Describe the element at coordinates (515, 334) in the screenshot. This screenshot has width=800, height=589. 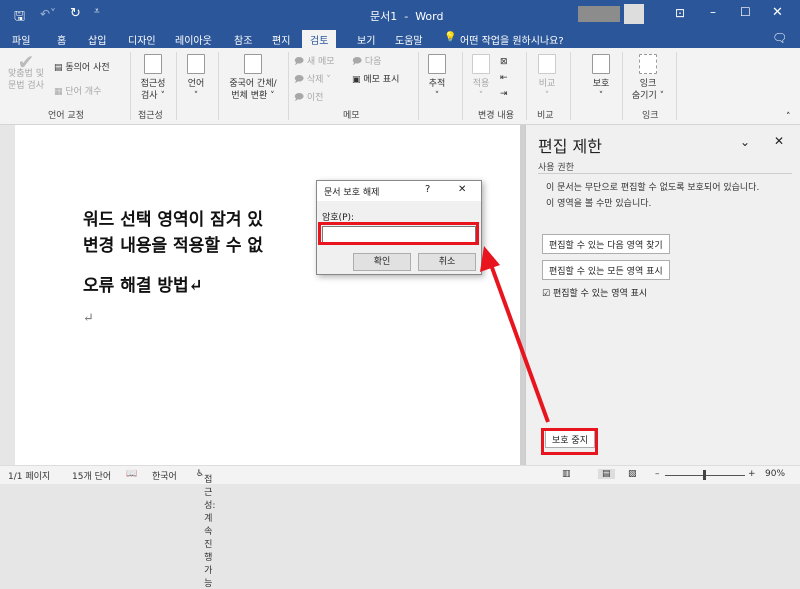
I see `annotation-arrow` at that location.